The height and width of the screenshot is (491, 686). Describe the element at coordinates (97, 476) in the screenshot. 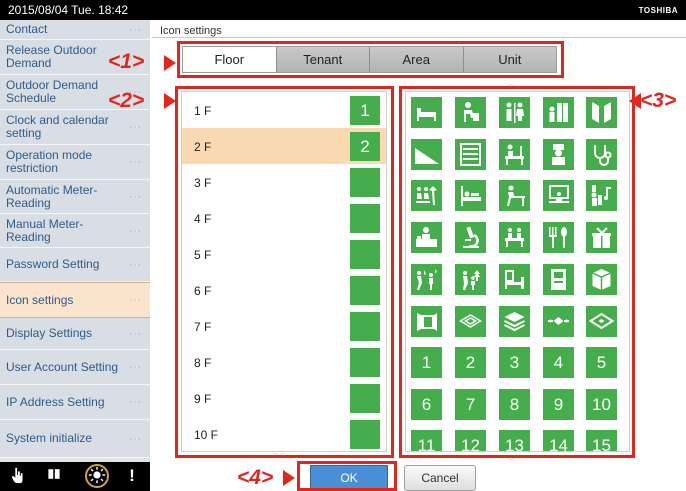

I see `sun-icon` at that location.